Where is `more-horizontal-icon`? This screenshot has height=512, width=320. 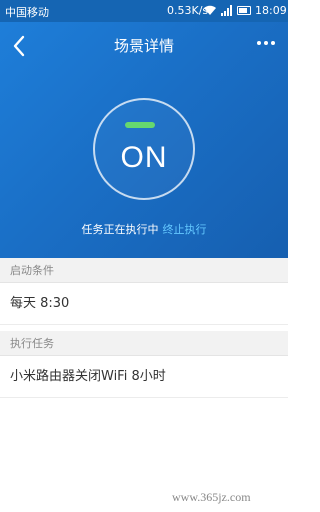 more-horizontal-icon is located at coordinates (266, 43).